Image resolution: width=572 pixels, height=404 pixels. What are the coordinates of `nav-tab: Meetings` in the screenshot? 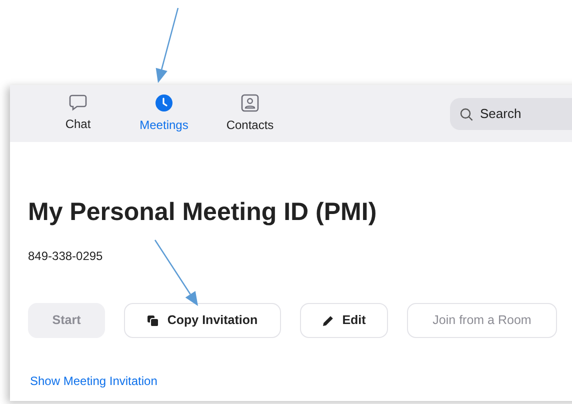 It's located at (164, 114).